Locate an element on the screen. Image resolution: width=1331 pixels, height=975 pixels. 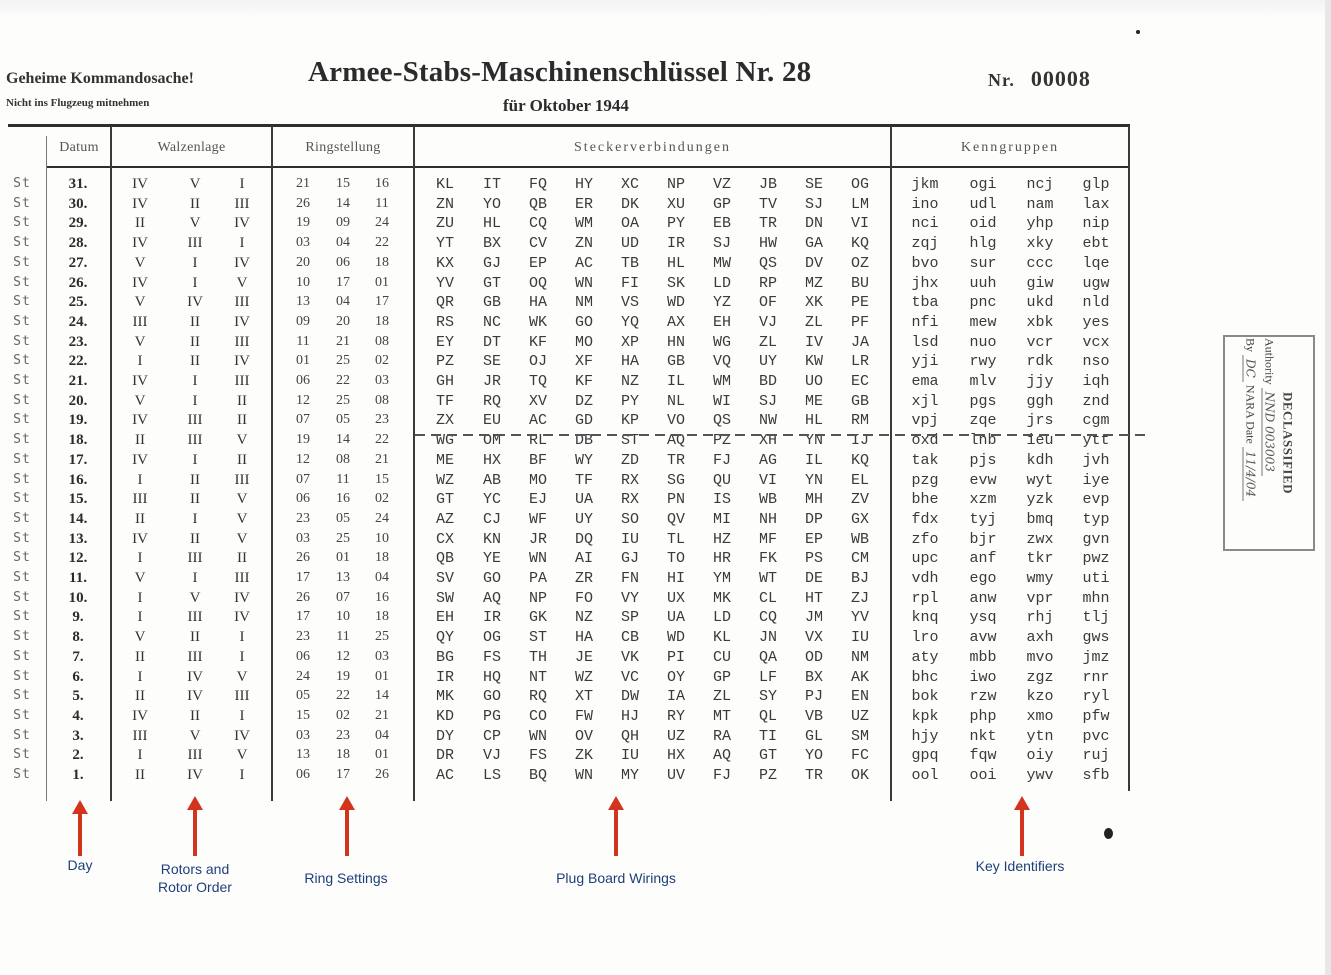
key-identifier-cell: nfi is located at coordinates (925, 322).